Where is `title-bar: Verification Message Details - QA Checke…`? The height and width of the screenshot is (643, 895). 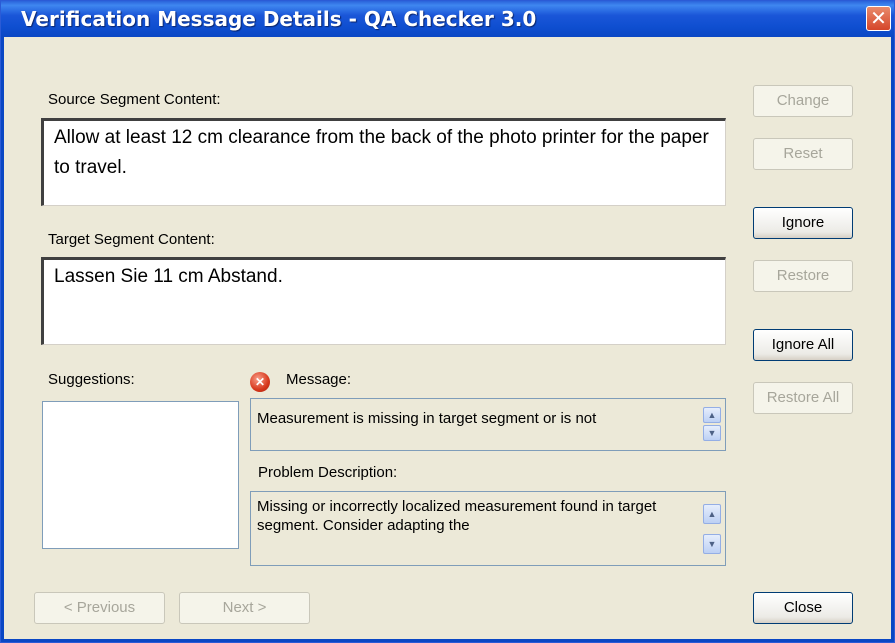 title-bar: Verification Message Details - QA Checke… is located at coordinates (447, 19).